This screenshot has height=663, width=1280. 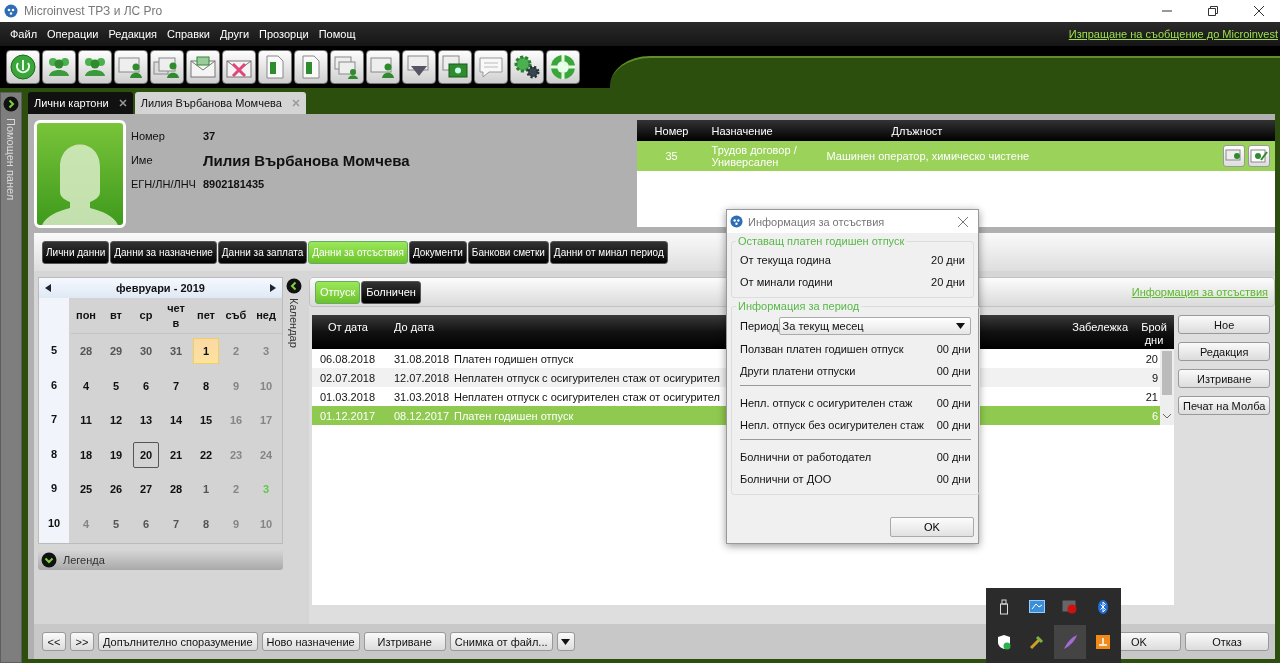 What do you see at coordinates (1154, 334) in the screenshot?
I see `column-header: Брой дни` at bounding box center [1154, 334].